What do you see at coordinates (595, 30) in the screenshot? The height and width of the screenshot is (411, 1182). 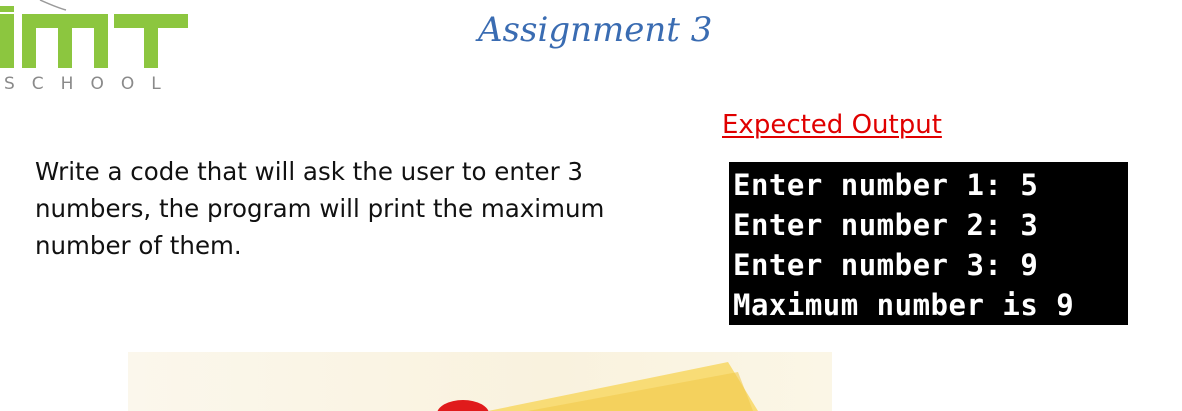 I see `page-title: Assignment 3` at bounding box center [595, 30].